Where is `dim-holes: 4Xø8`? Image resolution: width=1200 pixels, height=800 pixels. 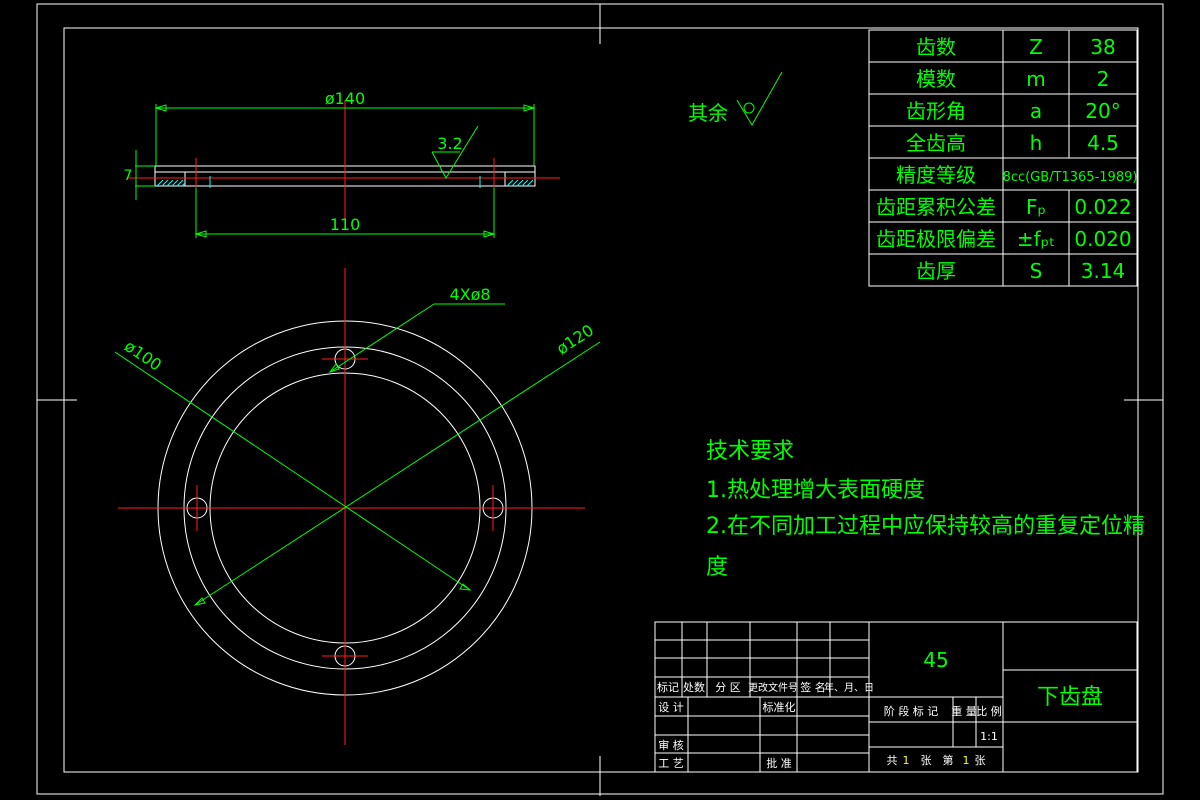
dim-holes: 4Xø8 is located at coordinates (469, 294).